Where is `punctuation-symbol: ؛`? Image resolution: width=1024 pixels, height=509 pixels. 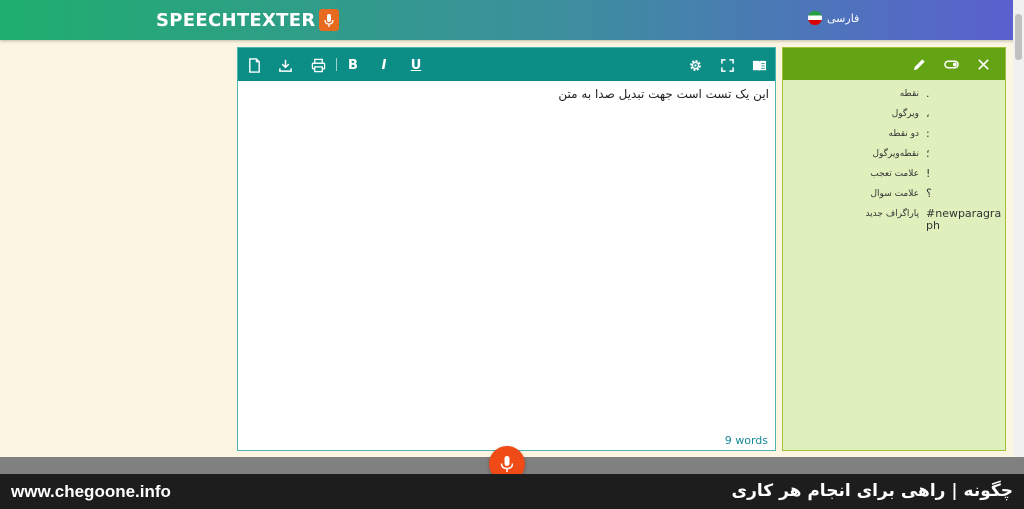 punctuation-symbol: ؛ is located at coordinates (928, 153).